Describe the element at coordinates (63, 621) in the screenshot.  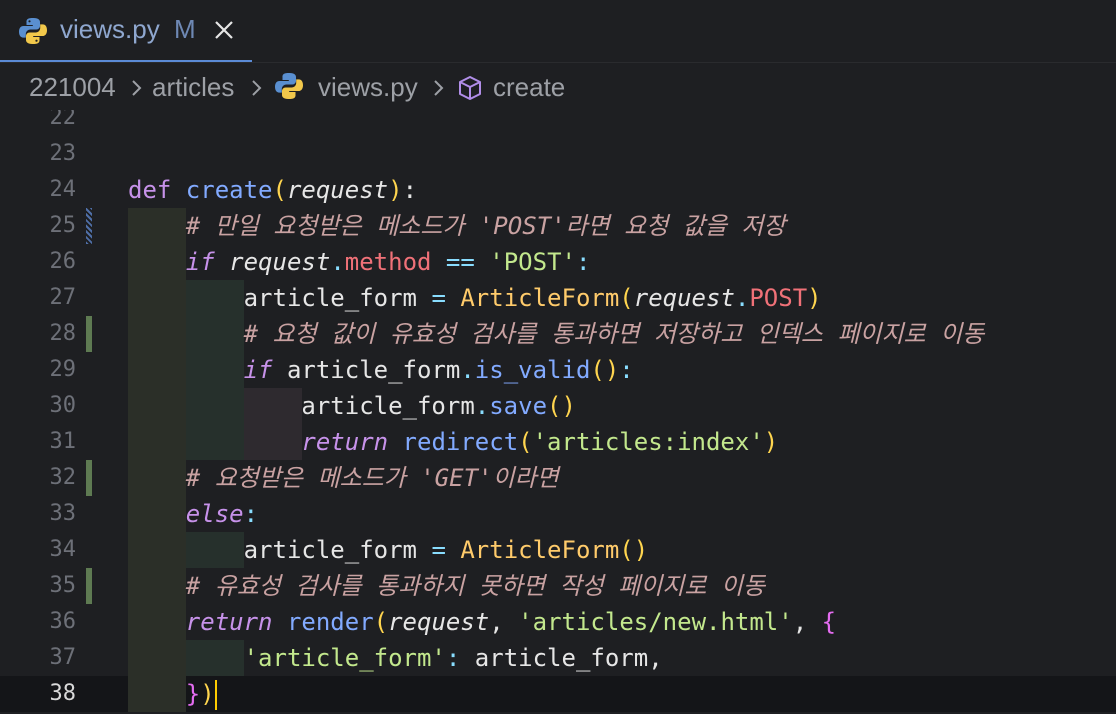
I see `line-number: 36` at that location.